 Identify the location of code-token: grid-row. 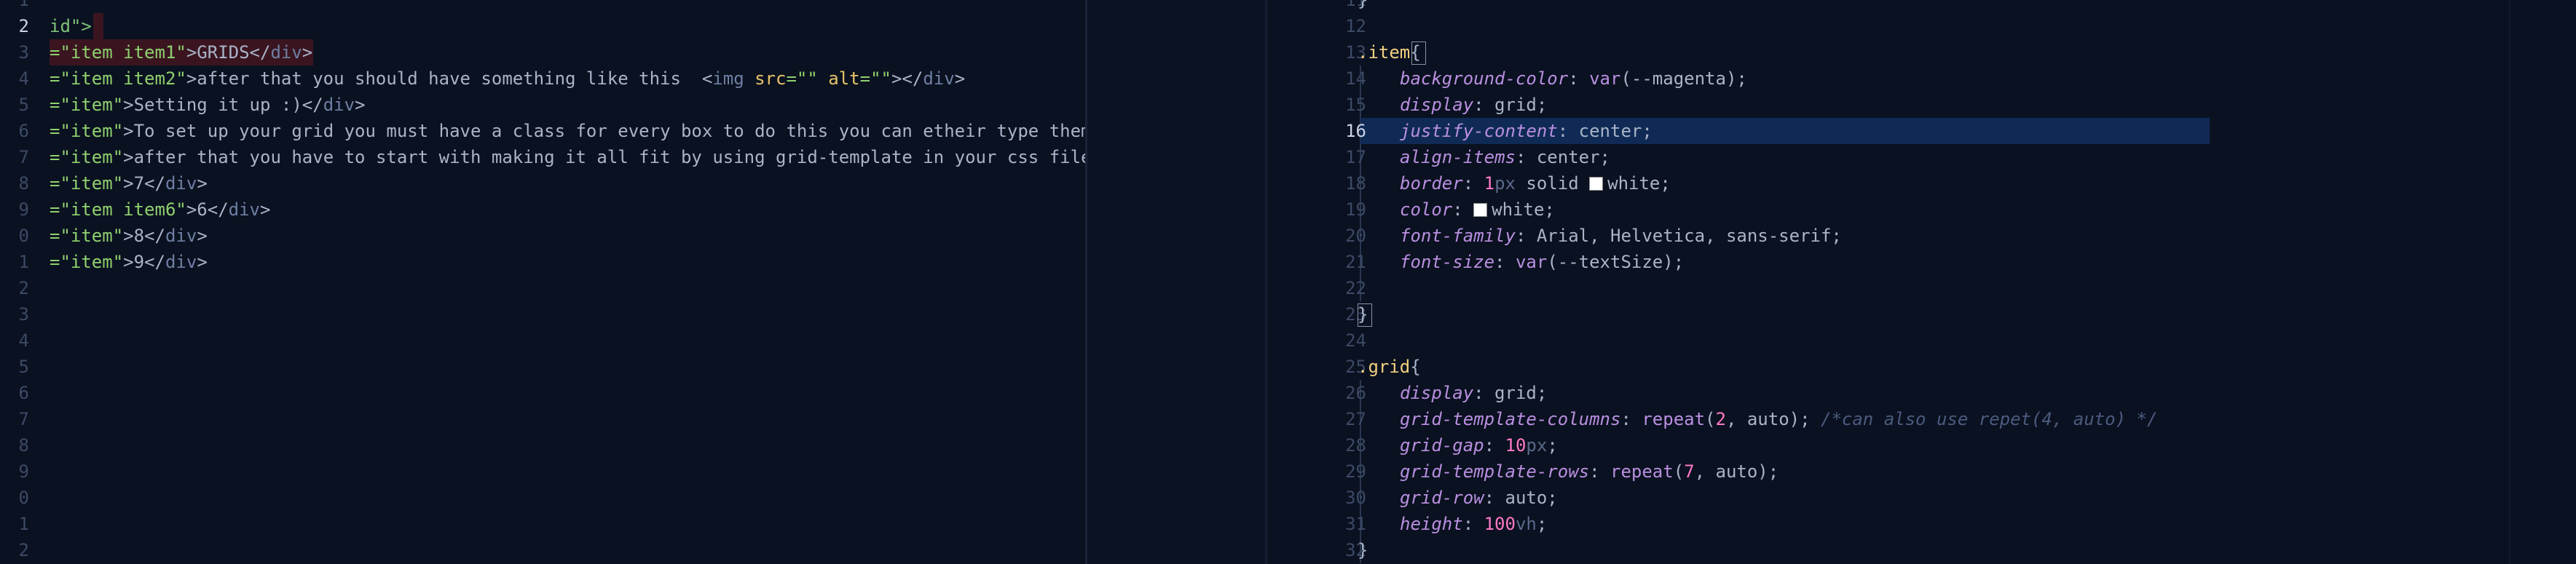
(1442, 498).